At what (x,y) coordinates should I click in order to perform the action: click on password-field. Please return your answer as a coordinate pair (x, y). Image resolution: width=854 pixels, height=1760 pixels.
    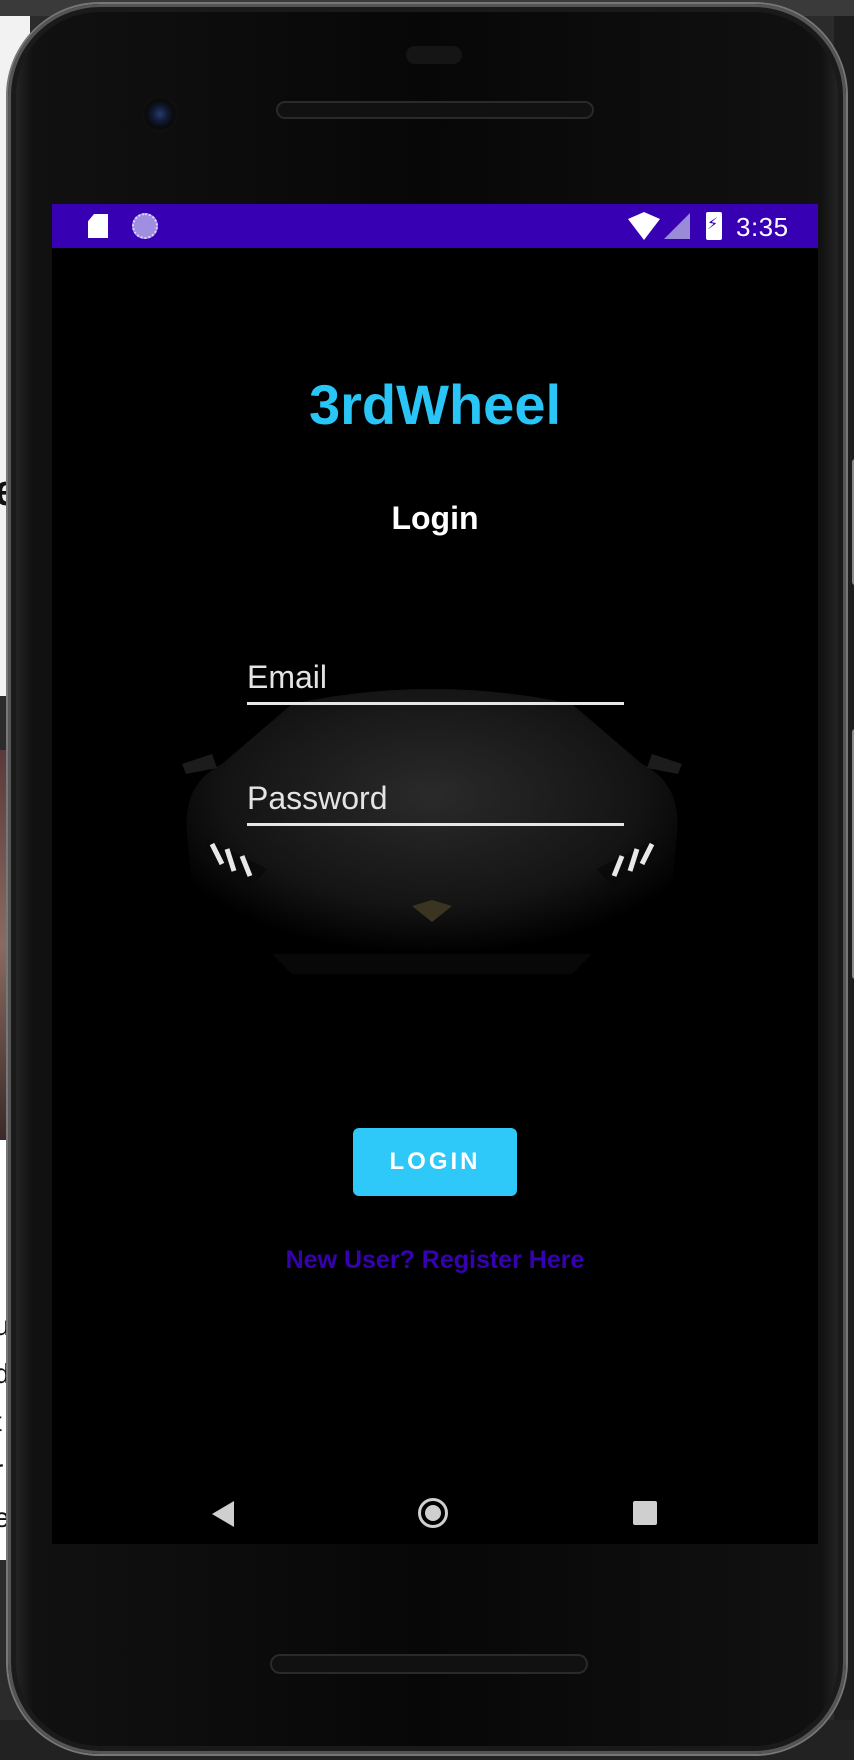
    Looking at the image, I should click on (435, 800).